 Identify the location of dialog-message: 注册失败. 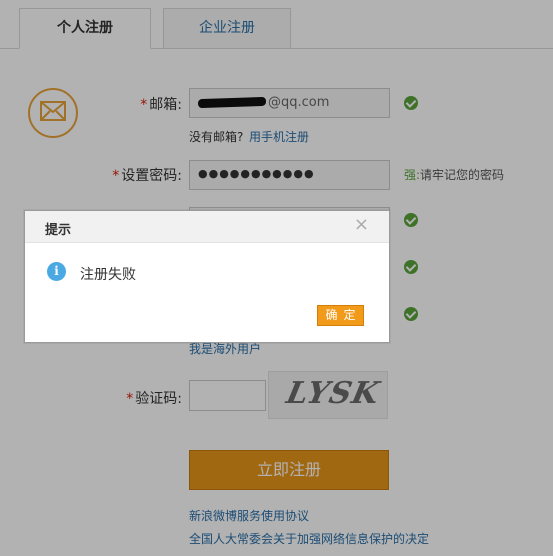
(108, 275).